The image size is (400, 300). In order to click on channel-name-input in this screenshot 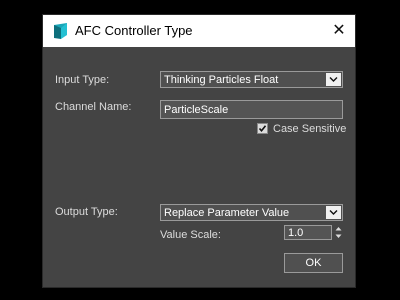, I will do `click(251, 109)`.